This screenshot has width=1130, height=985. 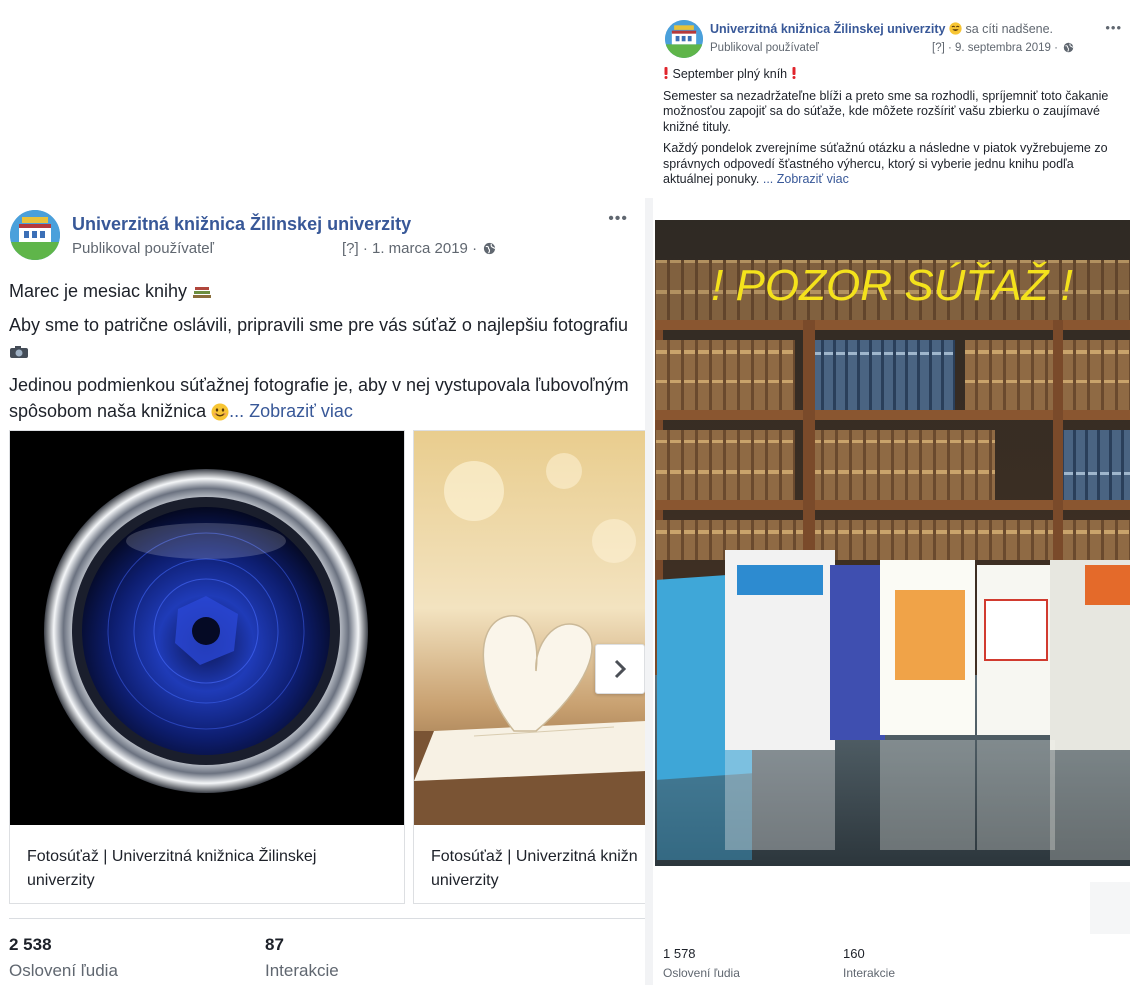 What do you see at coordinates (327, 918) in the screenshot?
I see `stats-divider` at bounding box center [327, 918].